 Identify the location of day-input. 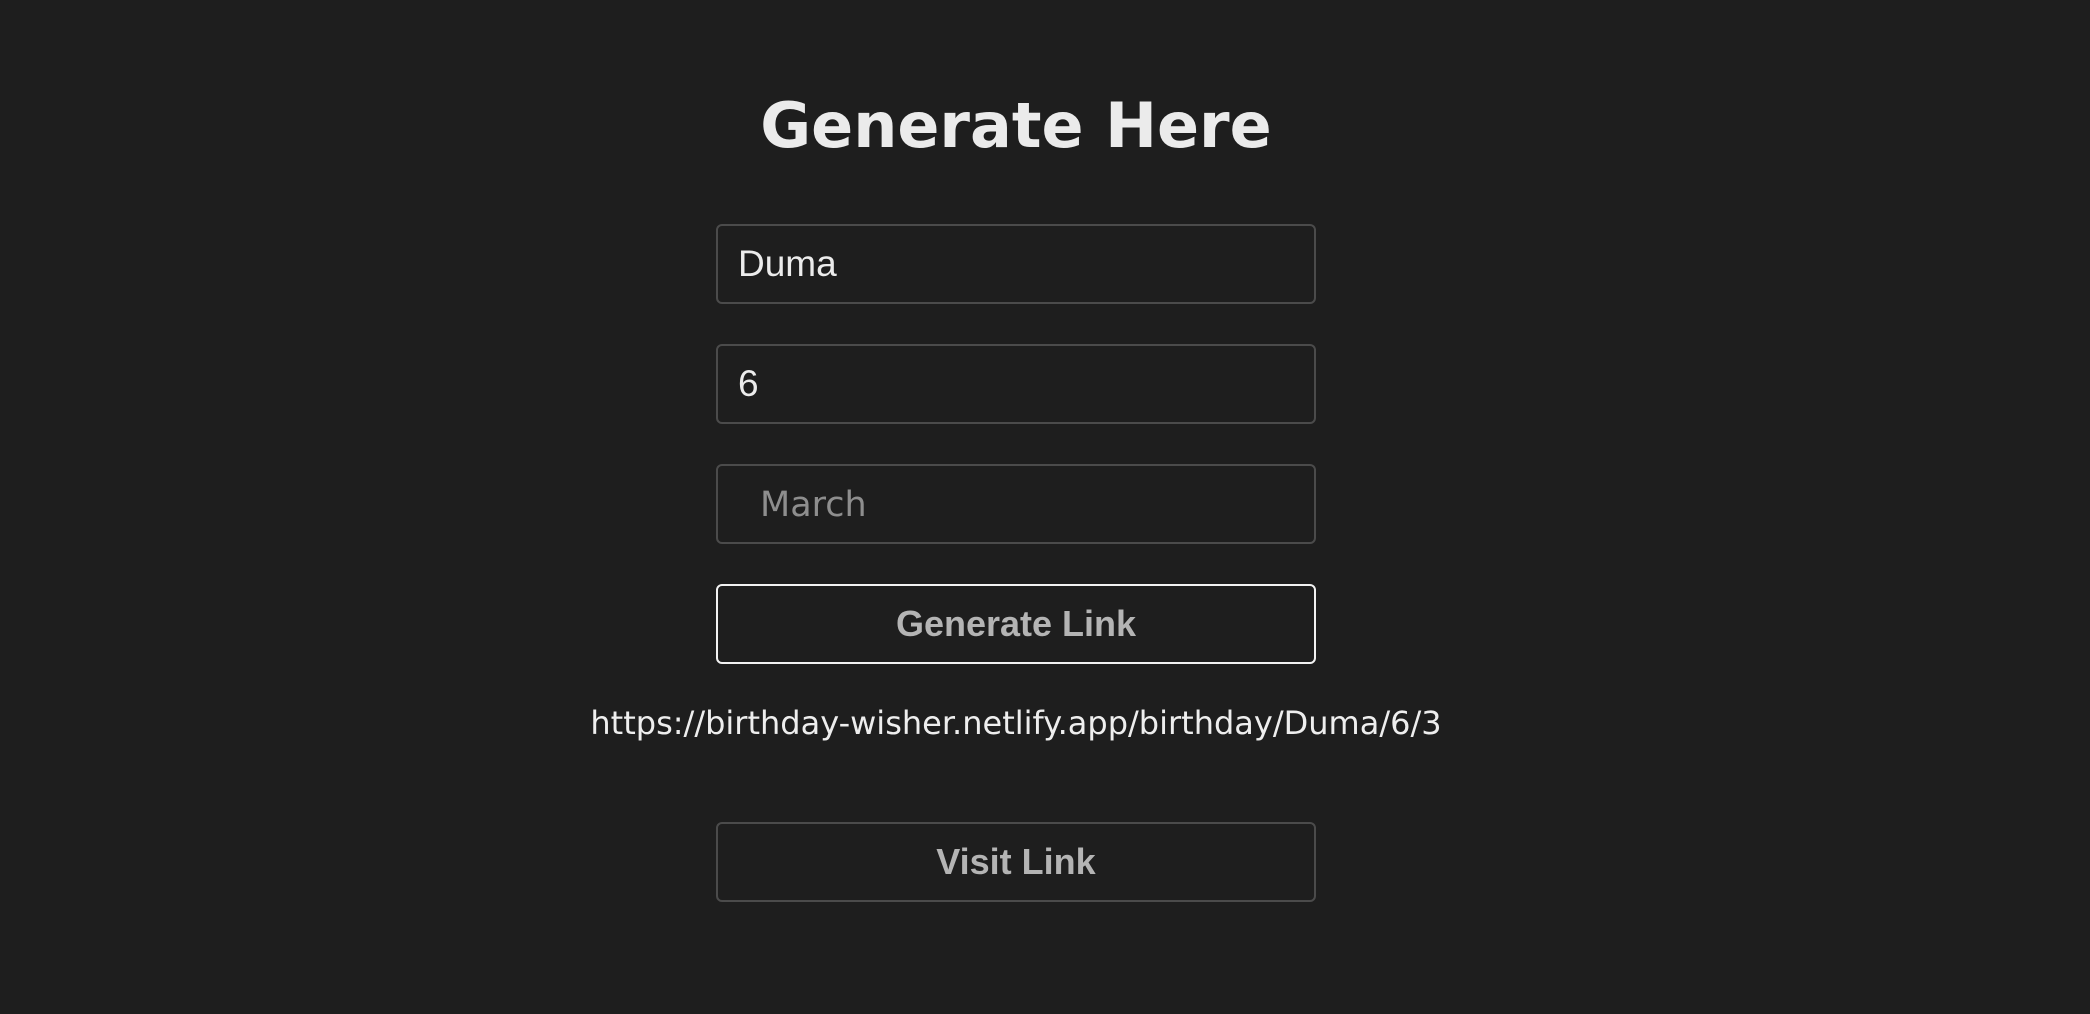
(1016, 384).